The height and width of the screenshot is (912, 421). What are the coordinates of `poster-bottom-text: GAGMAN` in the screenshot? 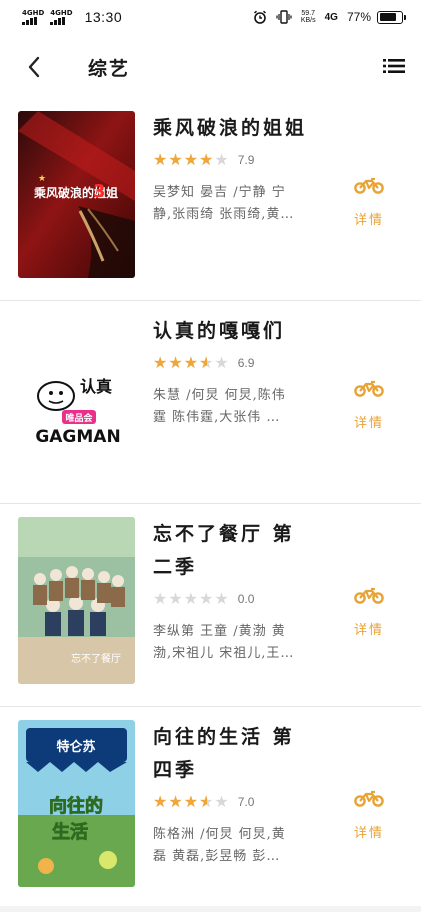 It's located at (77, 437).